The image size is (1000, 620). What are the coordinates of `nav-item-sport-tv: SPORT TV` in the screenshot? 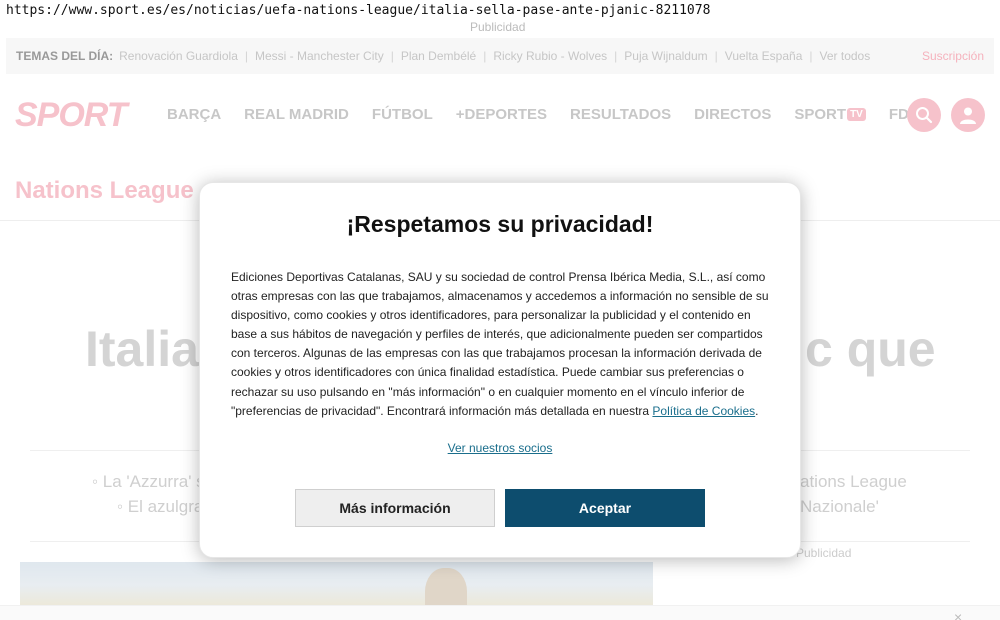 It's located at (830, 114).